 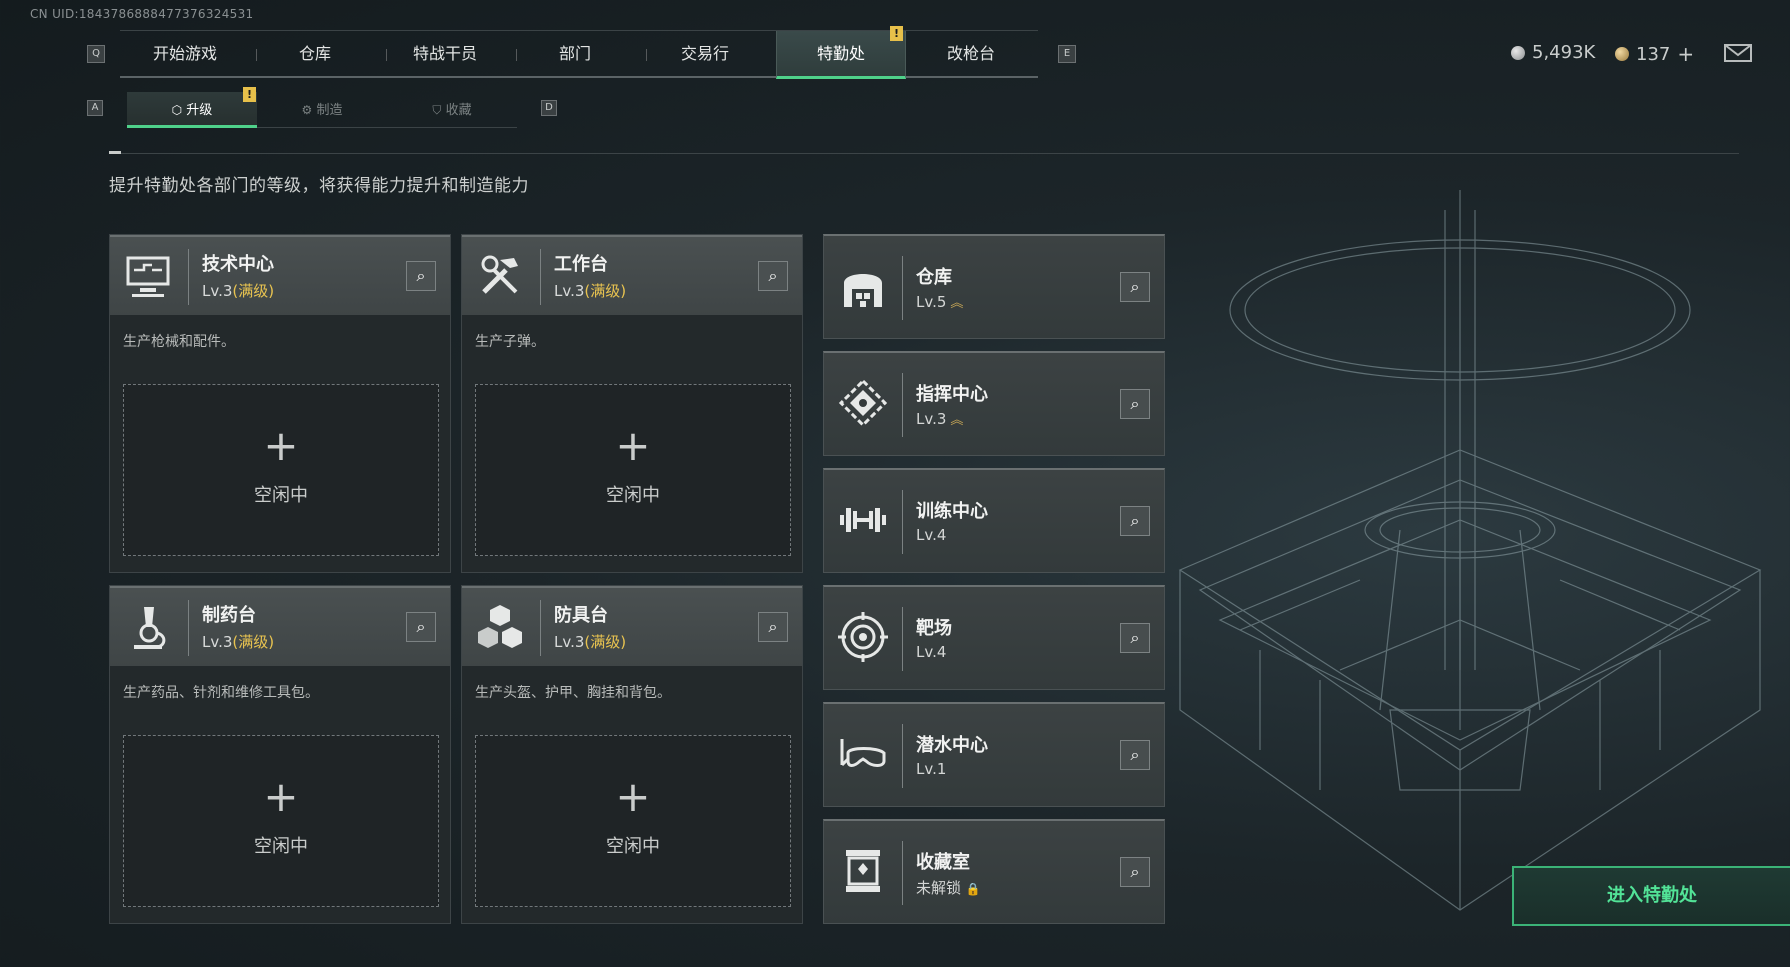 What do you see at coordinates (863, 520) in the screenshot?
I see `dumbbell-icon` at bounding box center [863, 520].